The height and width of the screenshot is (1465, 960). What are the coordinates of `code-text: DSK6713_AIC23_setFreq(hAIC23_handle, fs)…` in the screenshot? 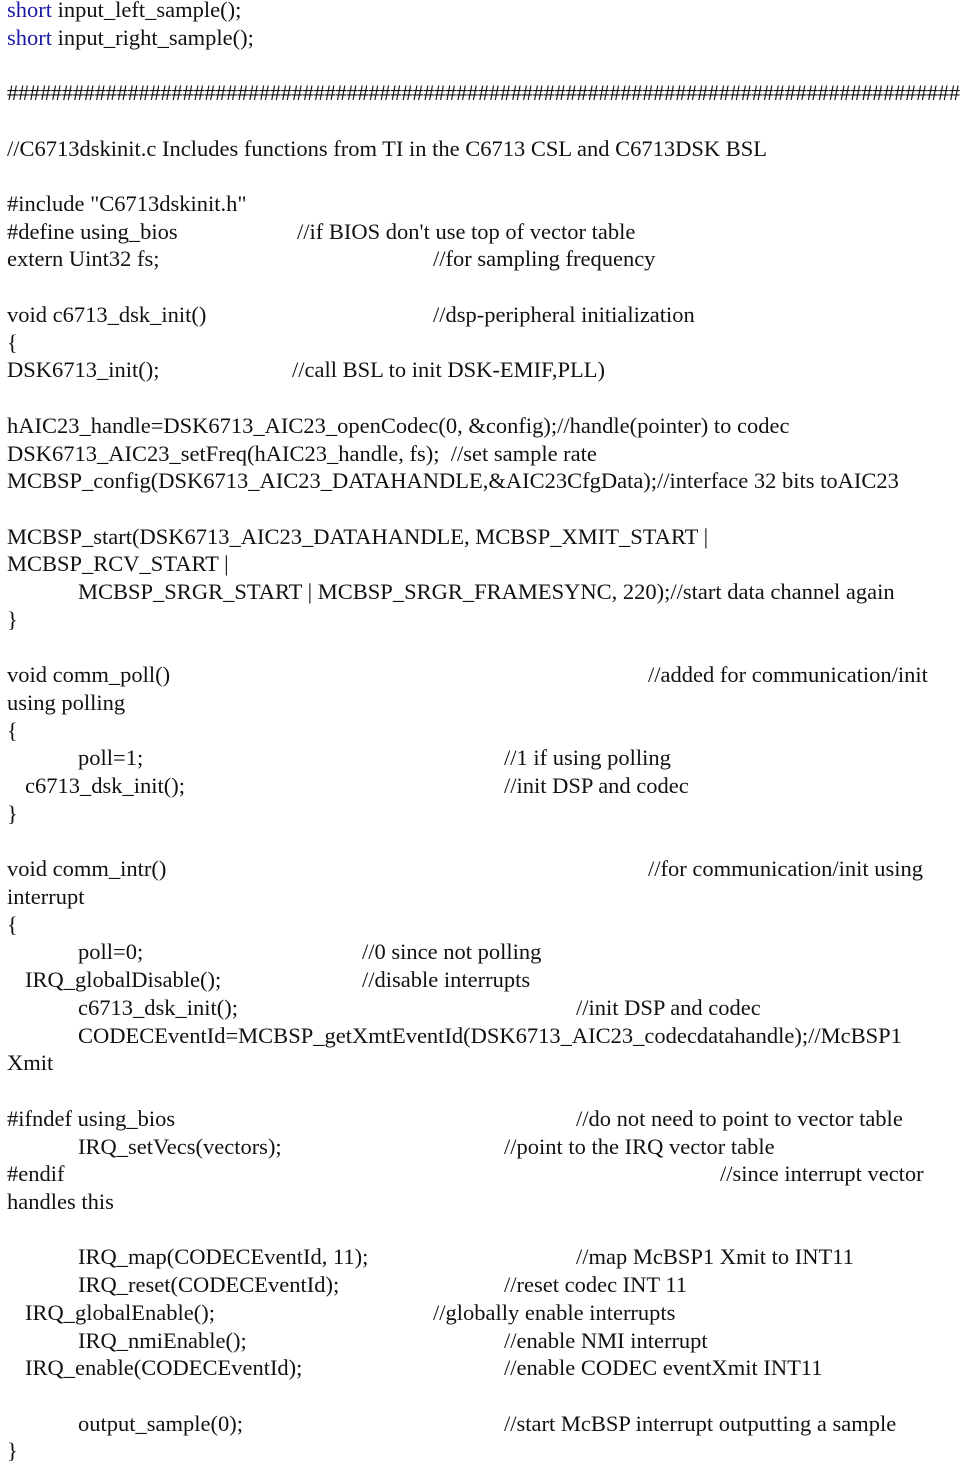 It's located at (302, 453).